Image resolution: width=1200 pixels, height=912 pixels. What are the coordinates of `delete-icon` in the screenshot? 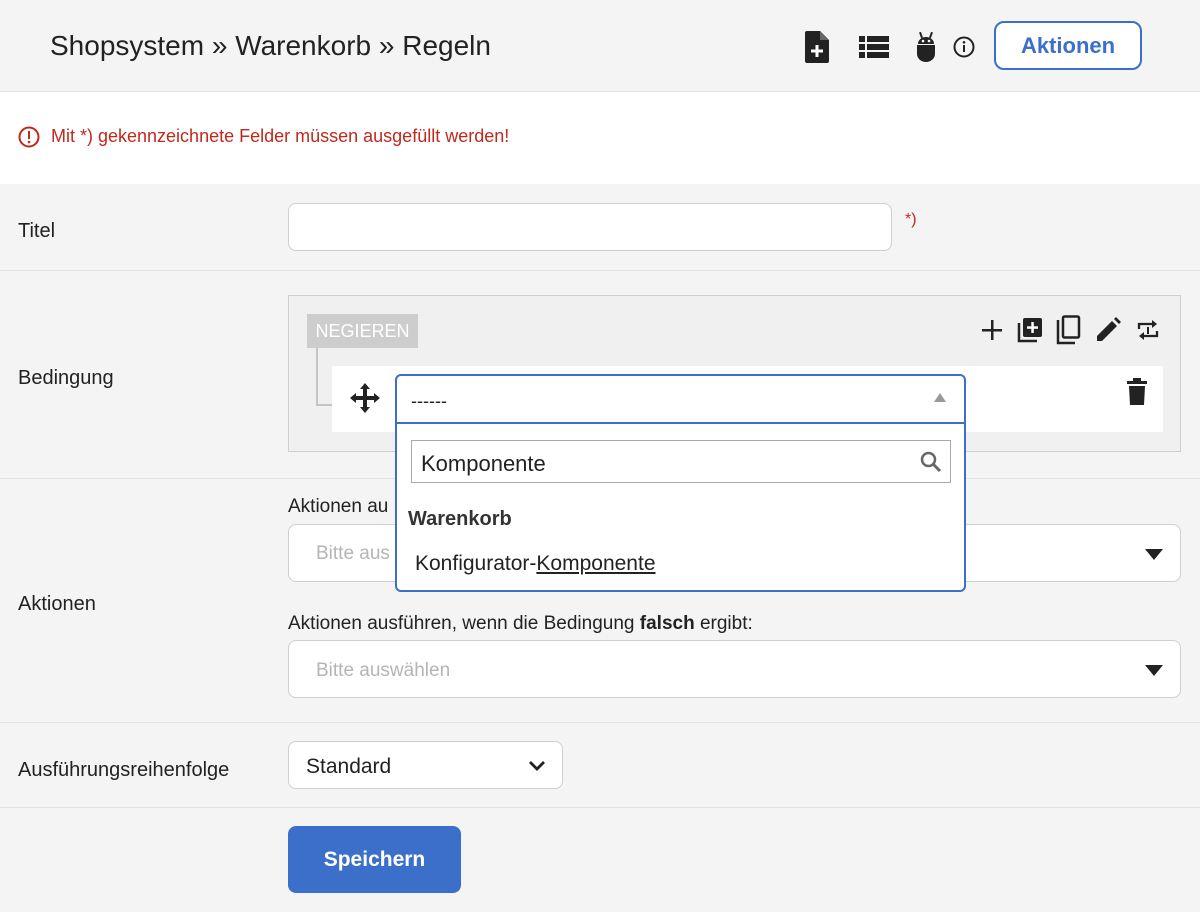 It's located at (1137, 394).